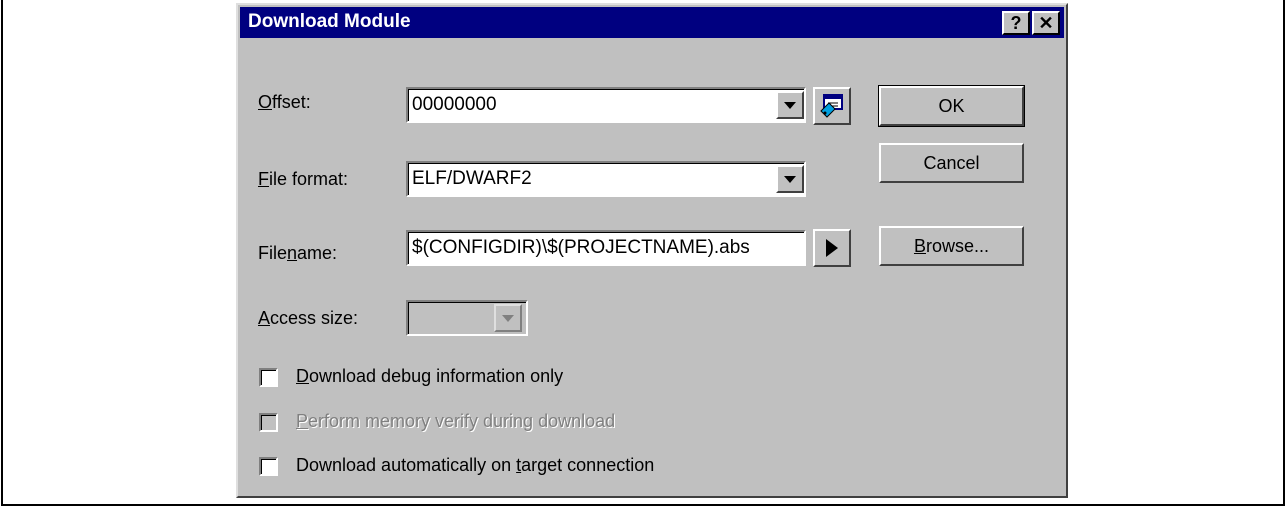  Describe the element at coordinates (268, 422) in the screenshot. I see `memory-verify-checkbox` at that location.